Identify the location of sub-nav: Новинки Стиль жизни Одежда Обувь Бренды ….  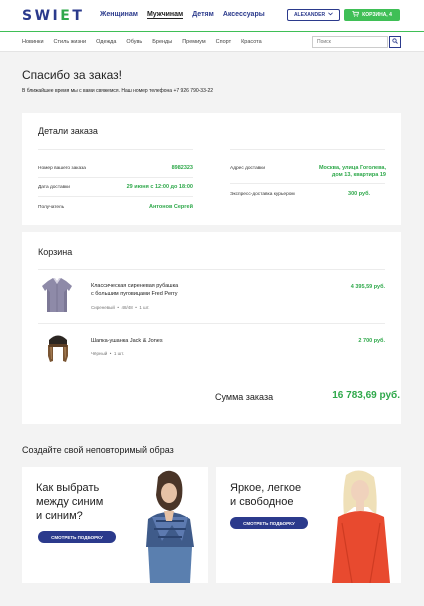
(142, 42).